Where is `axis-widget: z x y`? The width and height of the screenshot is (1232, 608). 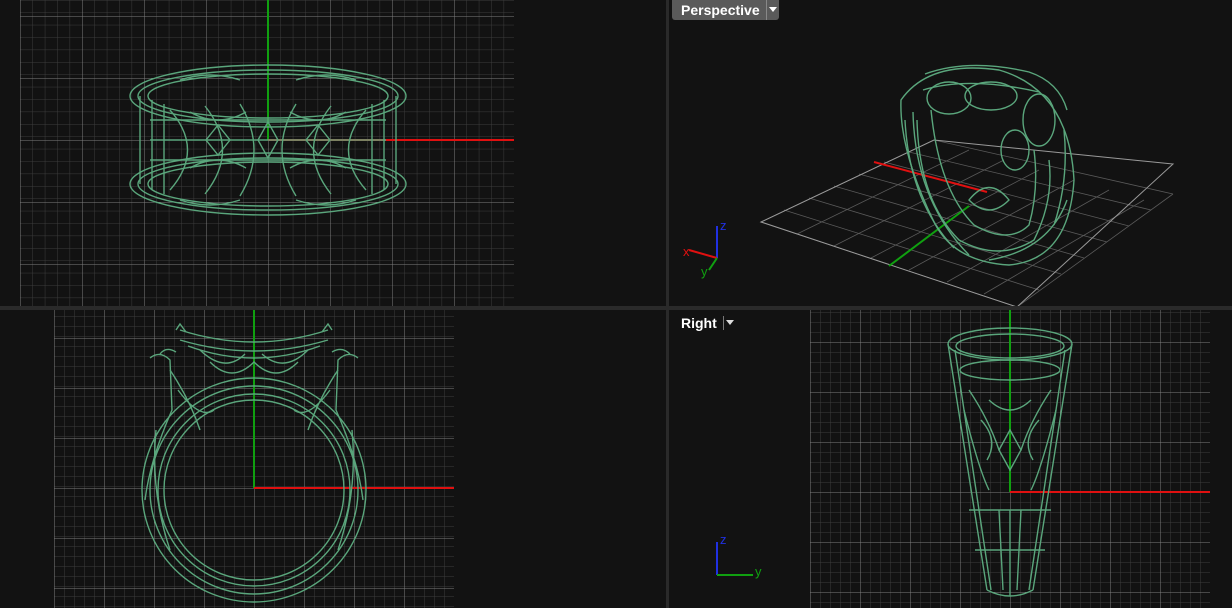
axis-widget: z x y is located at coordinates (705, 248).